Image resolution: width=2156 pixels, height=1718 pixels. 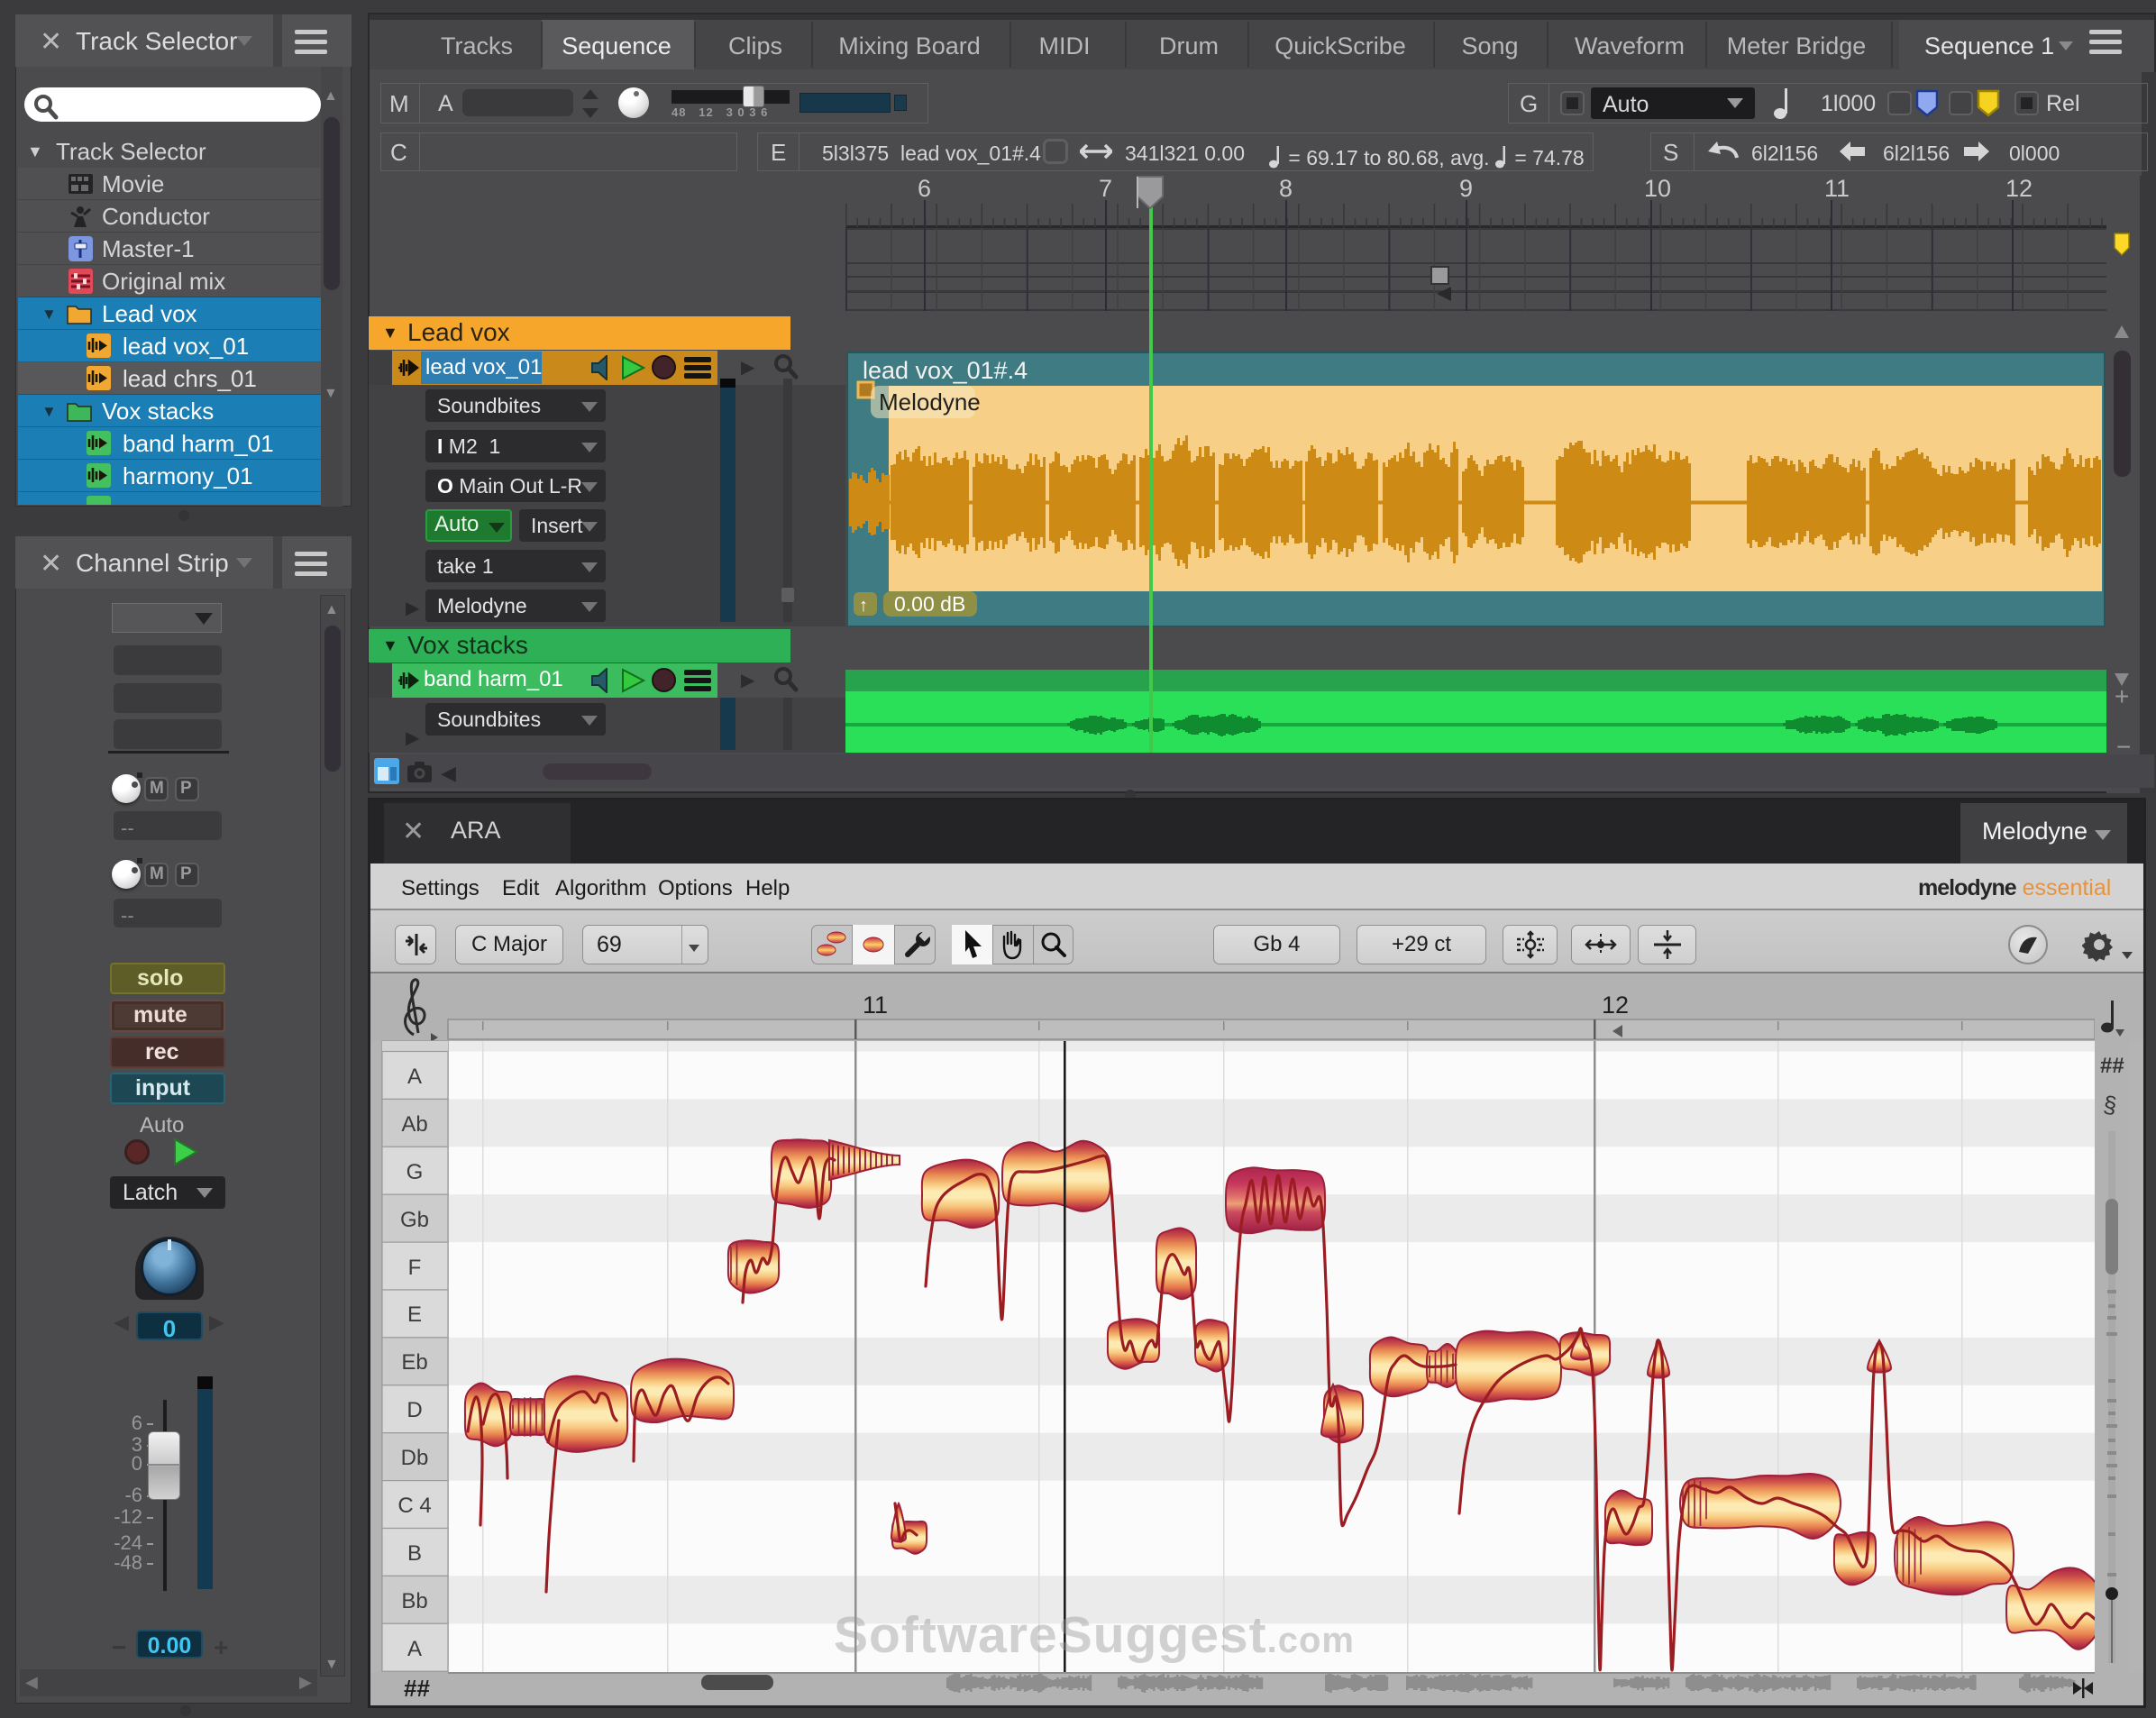 I want to click on svg-text: Melodyne, so click(x=930, y=402).